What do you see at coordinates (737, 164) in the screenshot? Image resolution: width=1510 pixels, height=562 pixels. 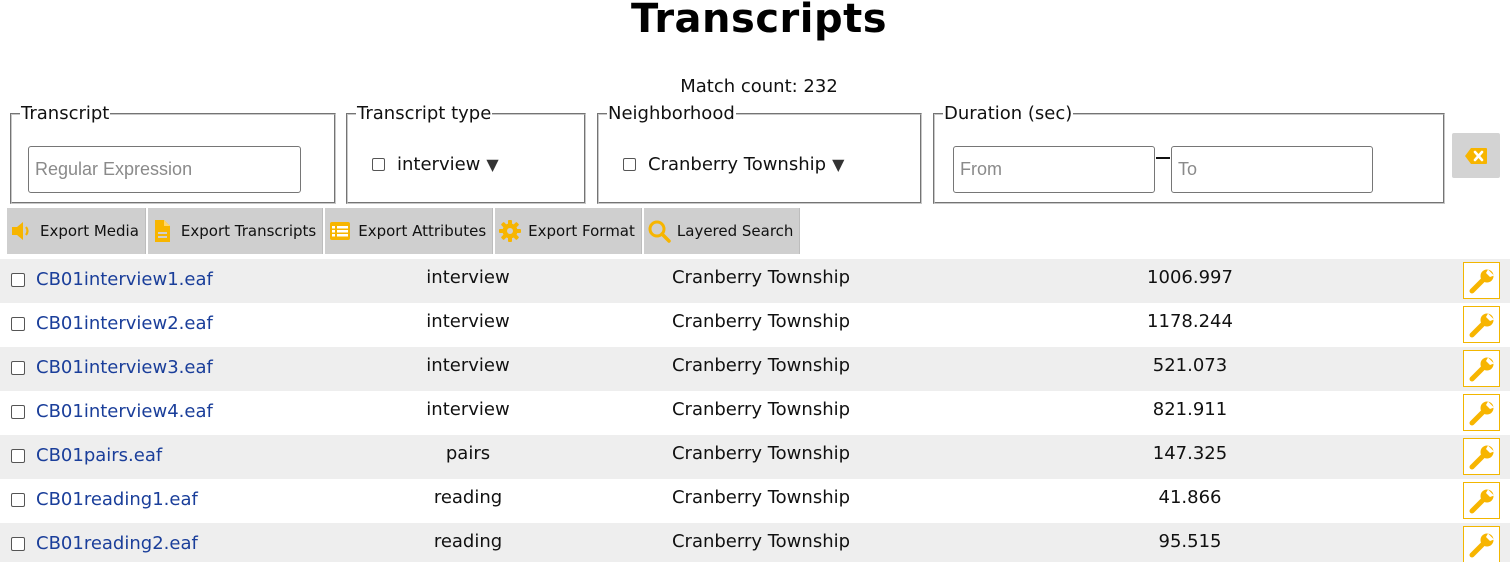 I see `neighborhood-selected: Cranberry Township` at bounding box center [737, 164].